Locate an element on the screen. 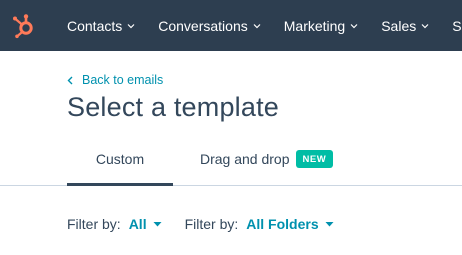  tab-custom: Custom is located at coordinates (120, 163).